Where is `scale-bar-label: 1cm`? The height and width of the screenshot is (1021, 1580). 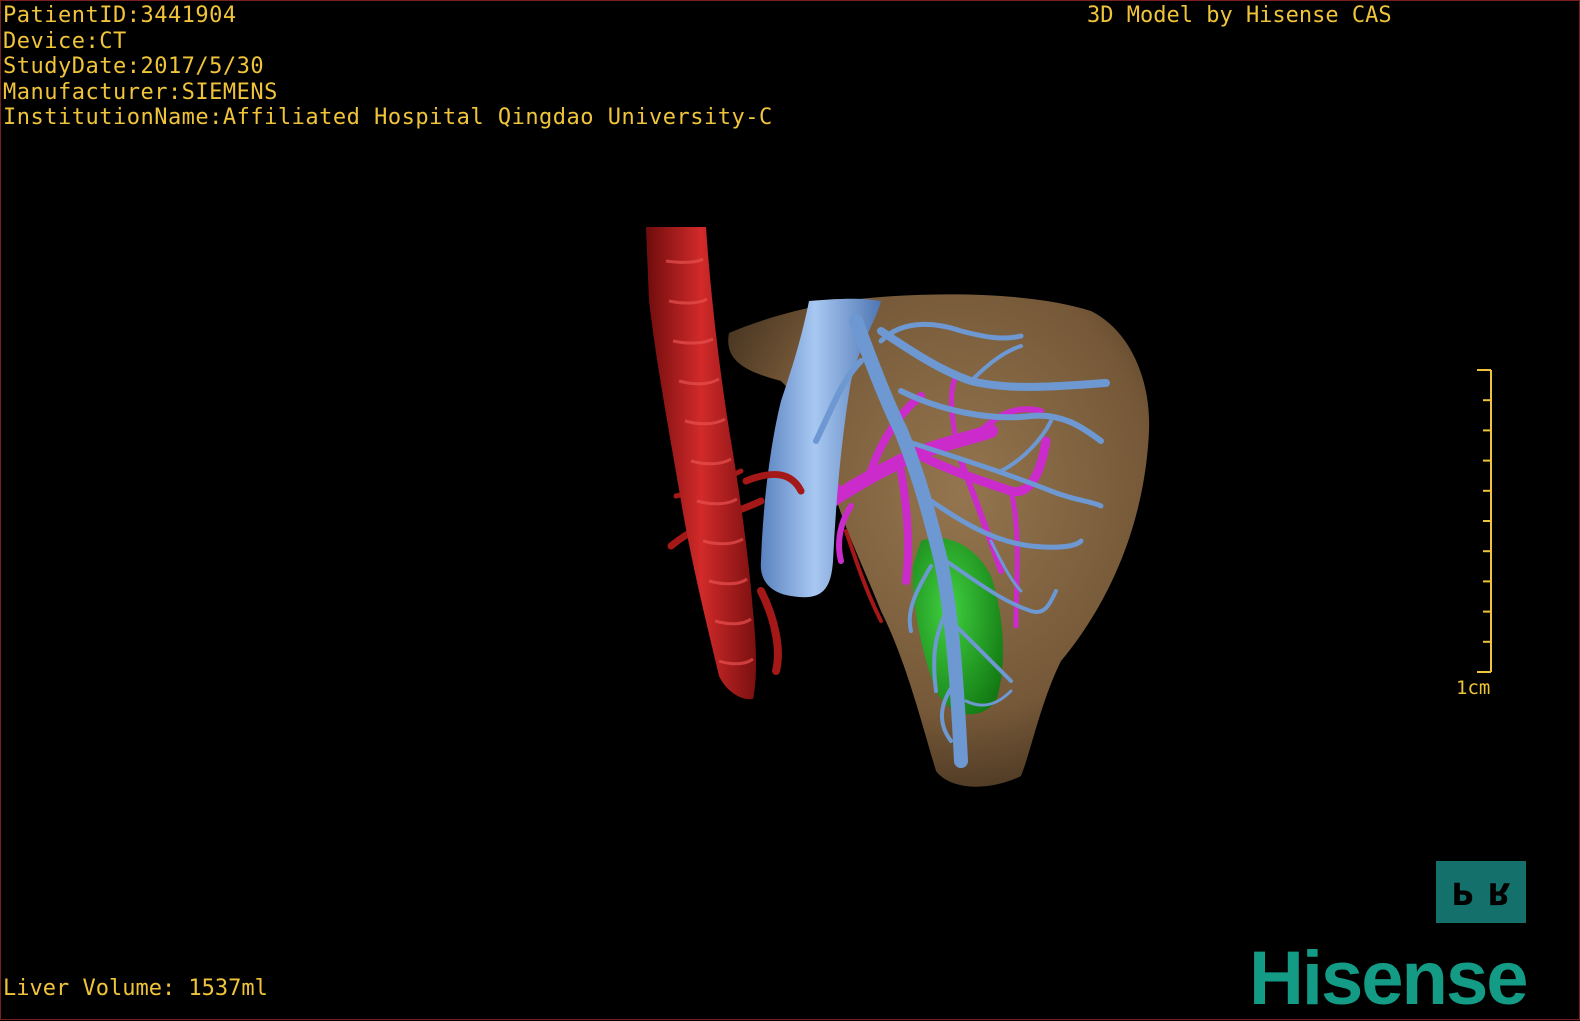
scale-bar-label: 1cm is located at coordinates (1473, 688).